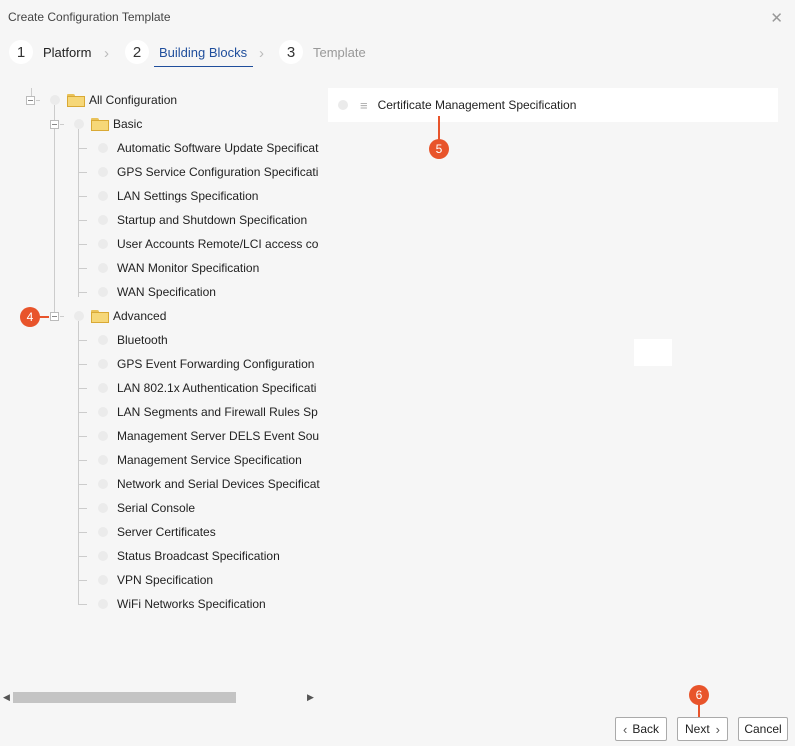 The height and width of the screenshot is (746, 795). I want to click on tree-item-label: User Accounts Remote/LCI access co, so click(218, 244).